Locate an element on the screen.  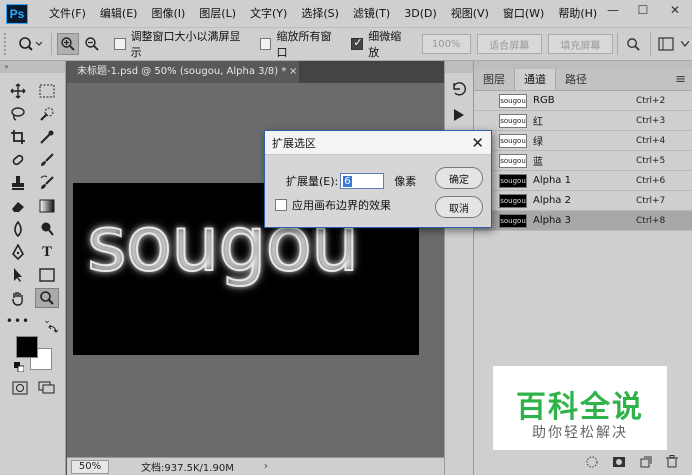
menu-edit: 编辑(E) is located at coordinates (119, 13).